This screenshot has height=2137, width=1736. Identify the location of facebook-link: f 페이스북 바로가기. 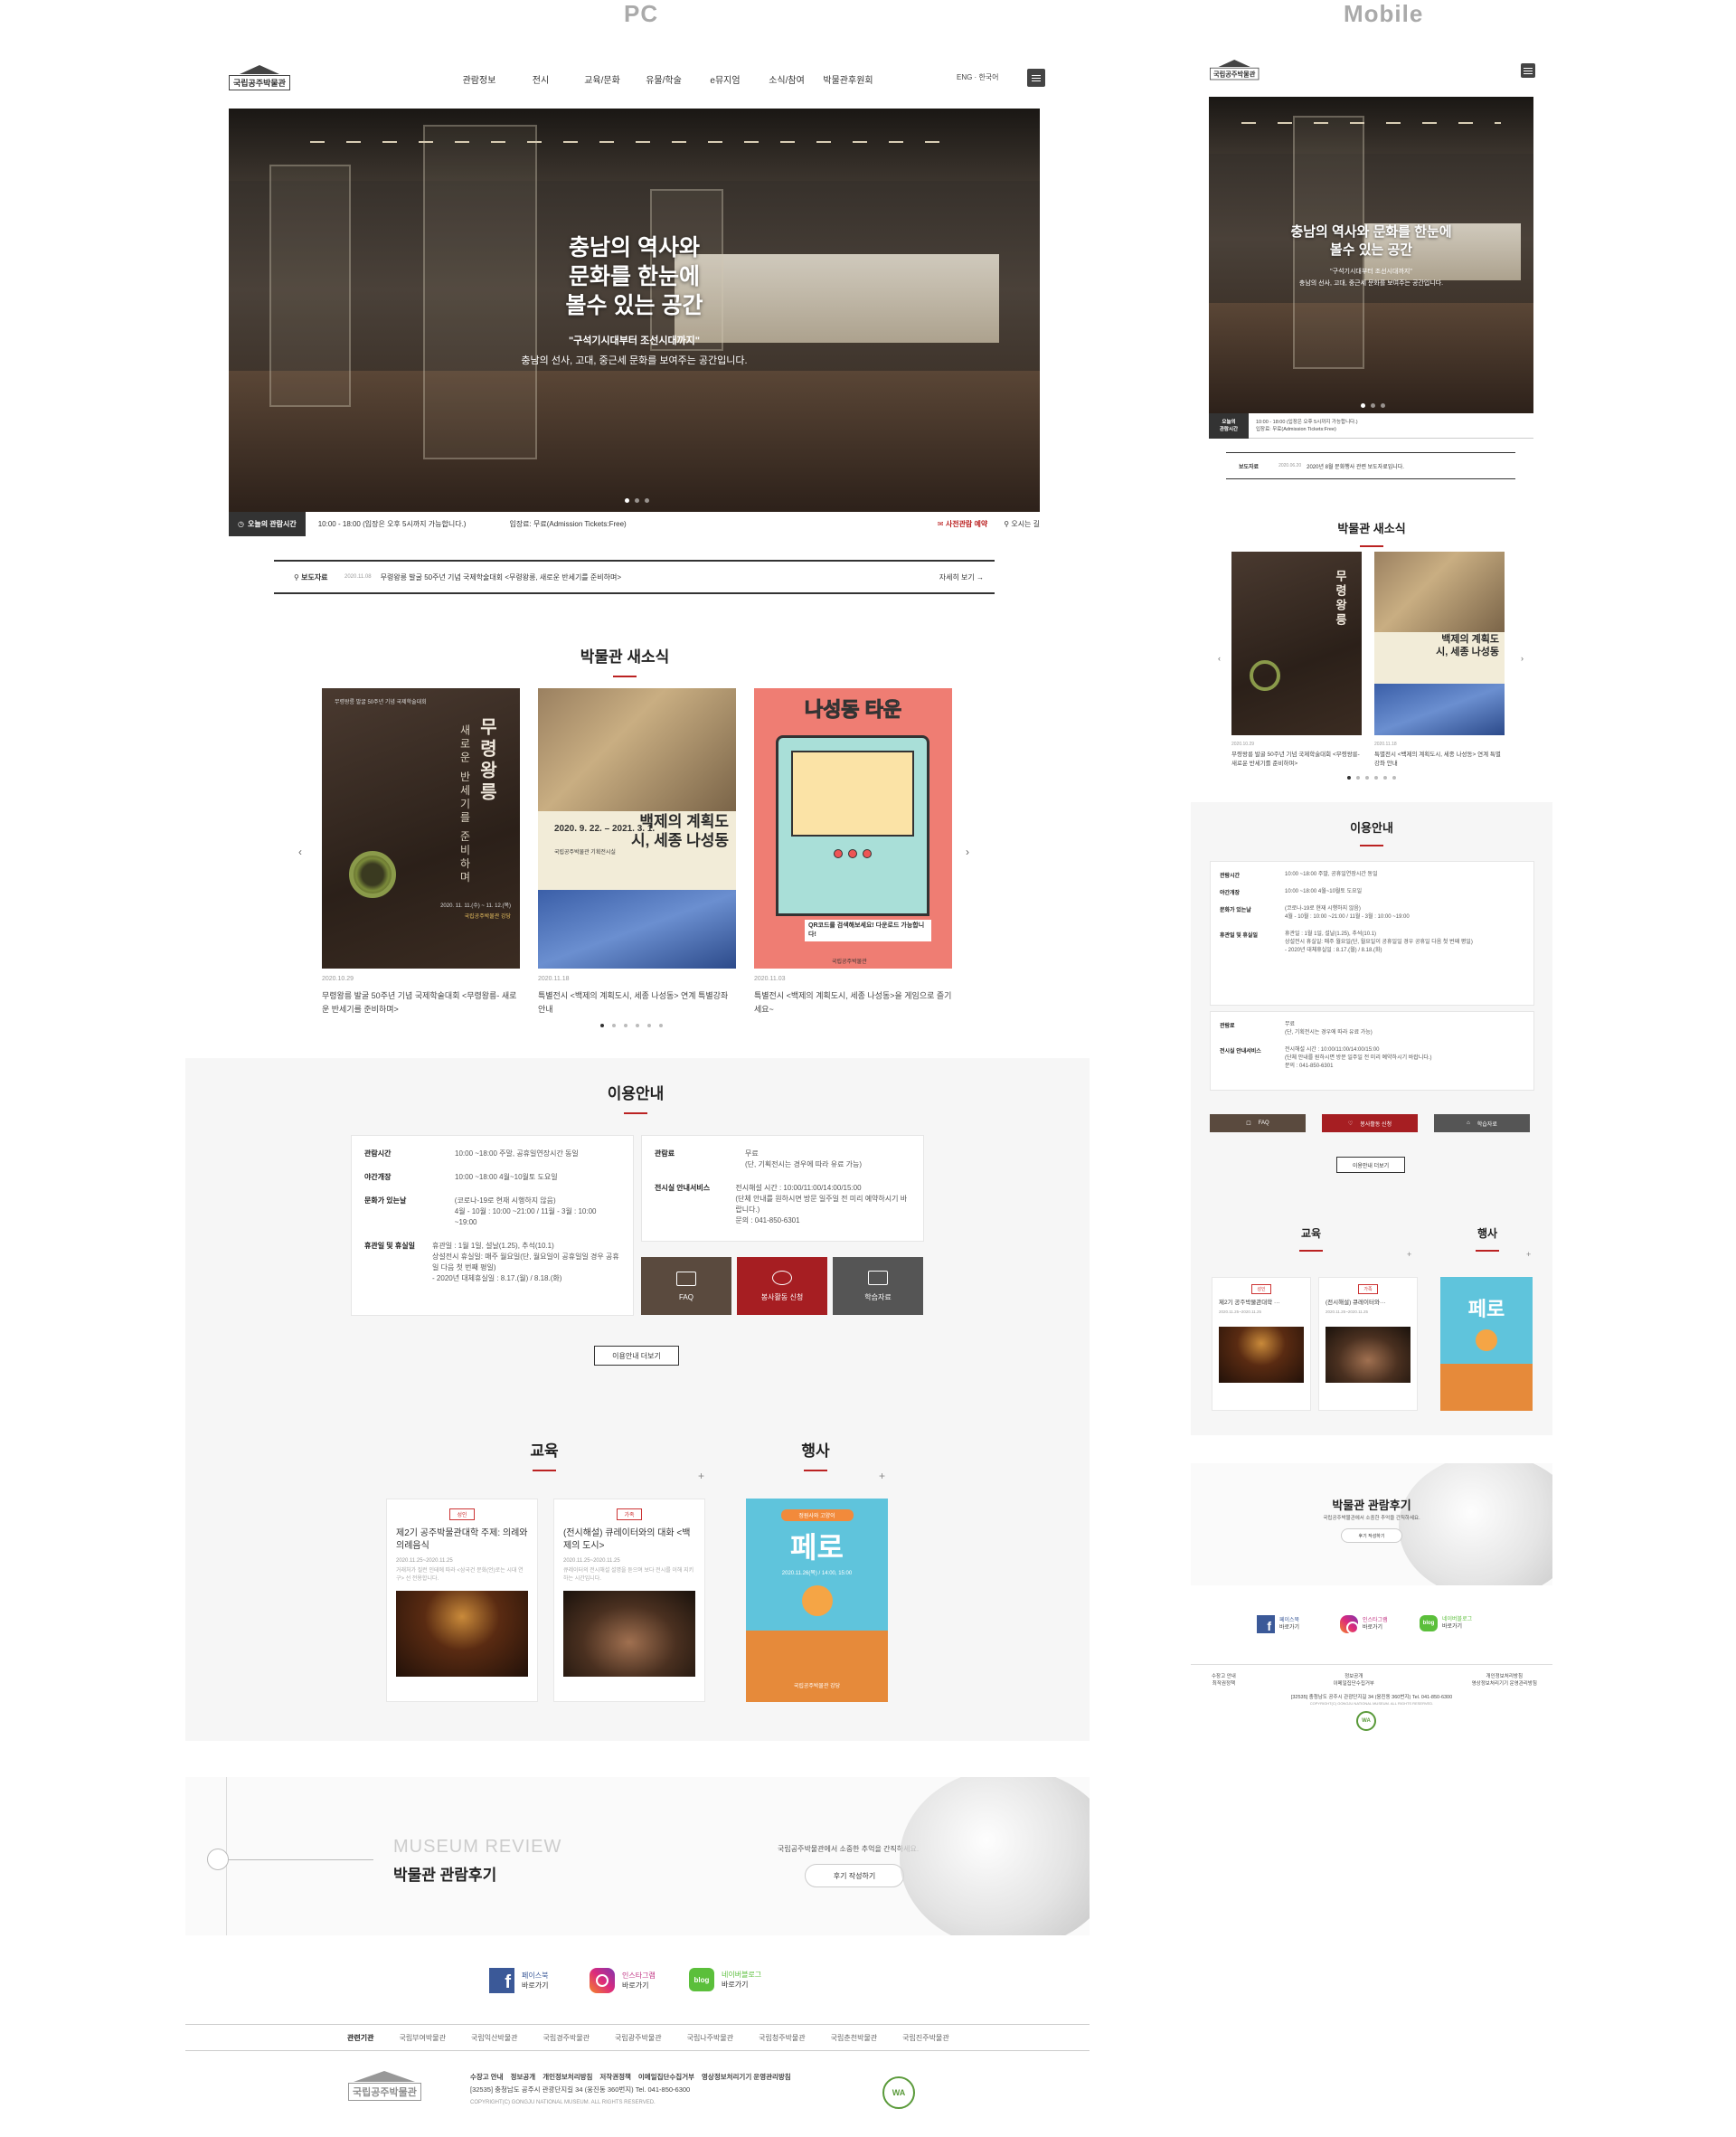
(519, 1980).